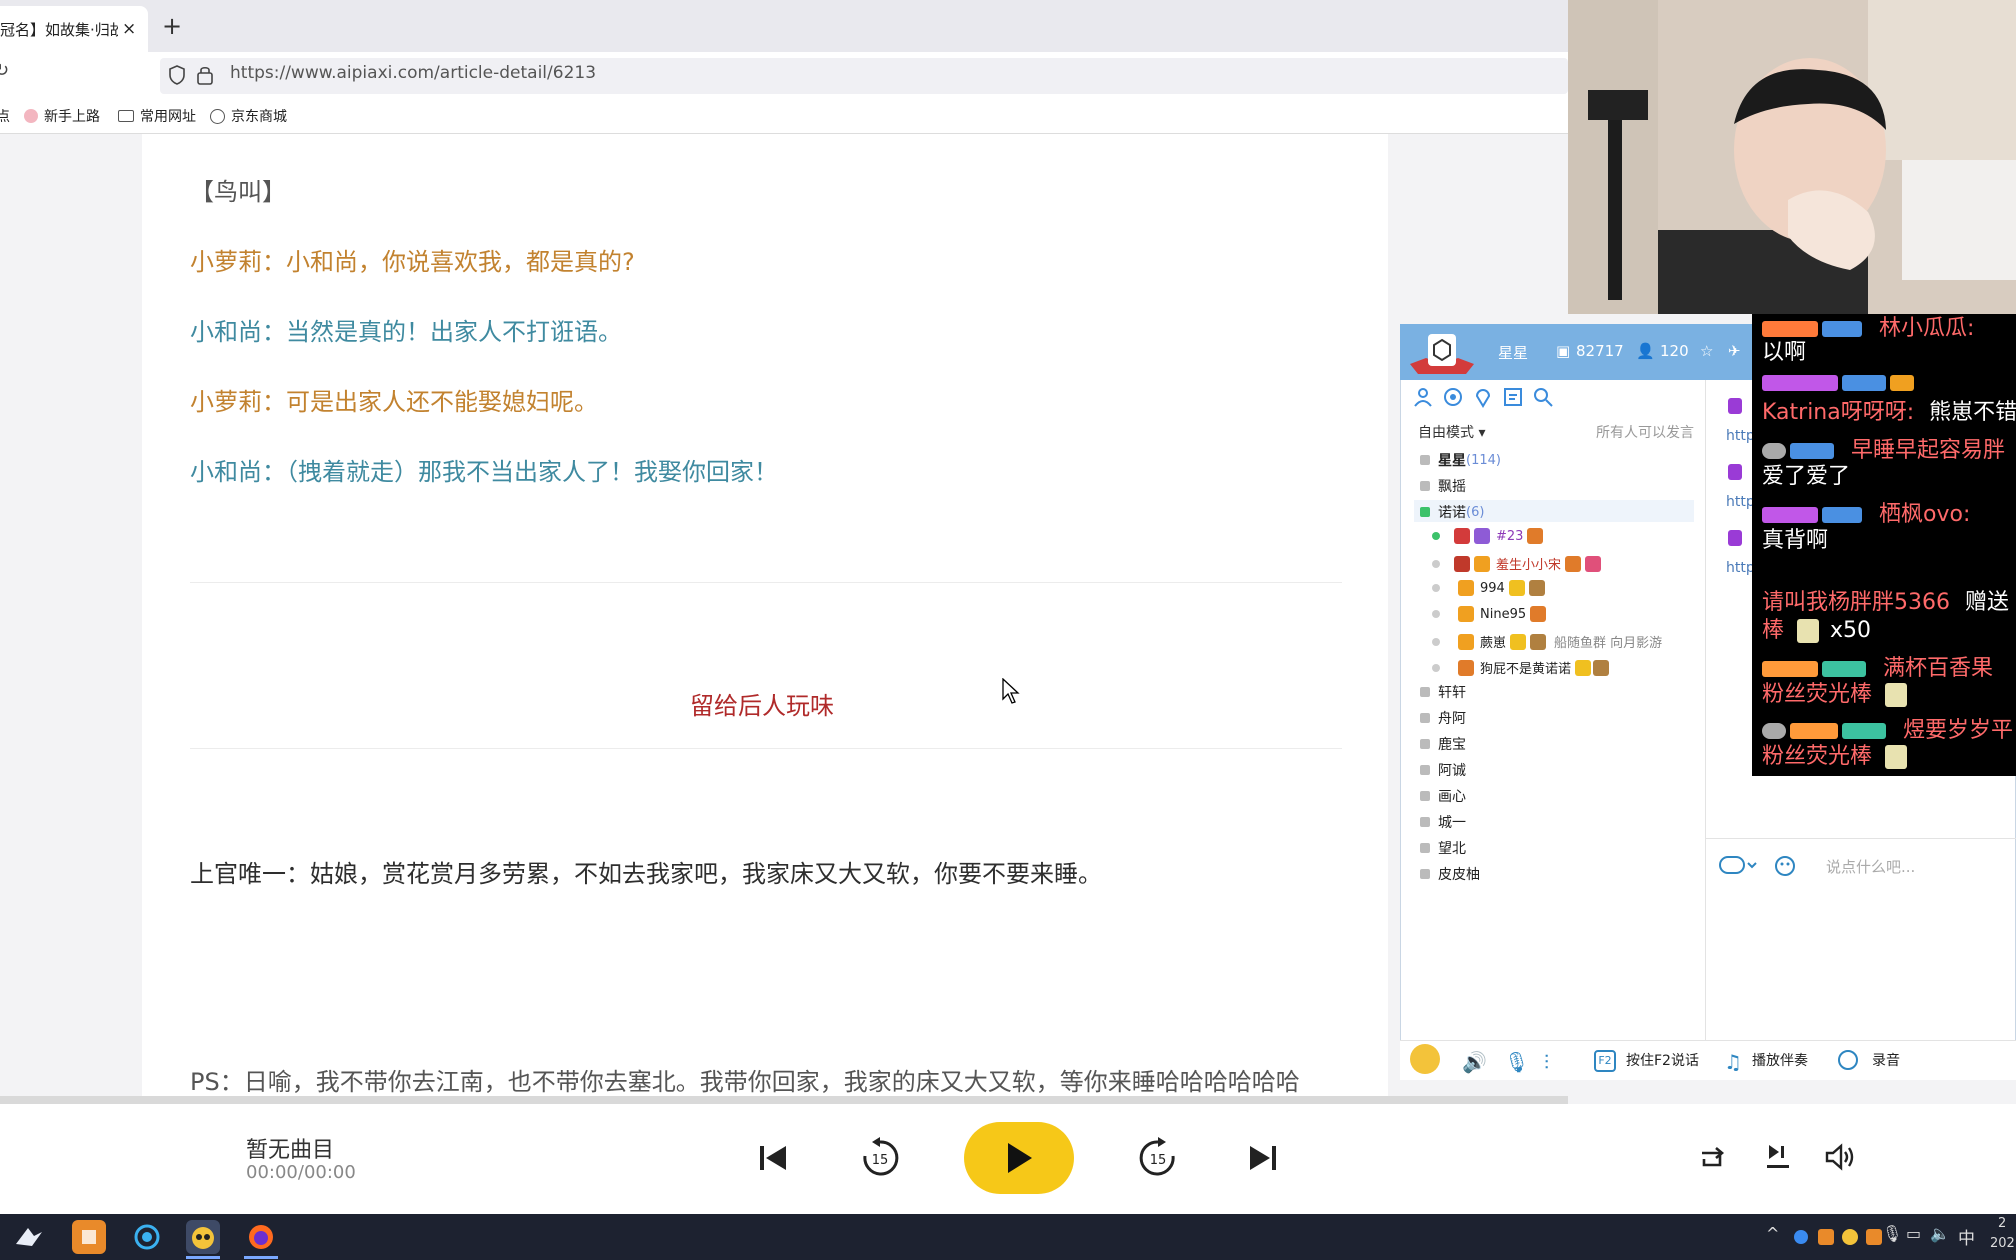 This screenshot has width=2016, height=1260. What do you see at coordinates (1425, 512) in the screenshot?
I see `active-channel-icon` at bounding box center [1425, 512].